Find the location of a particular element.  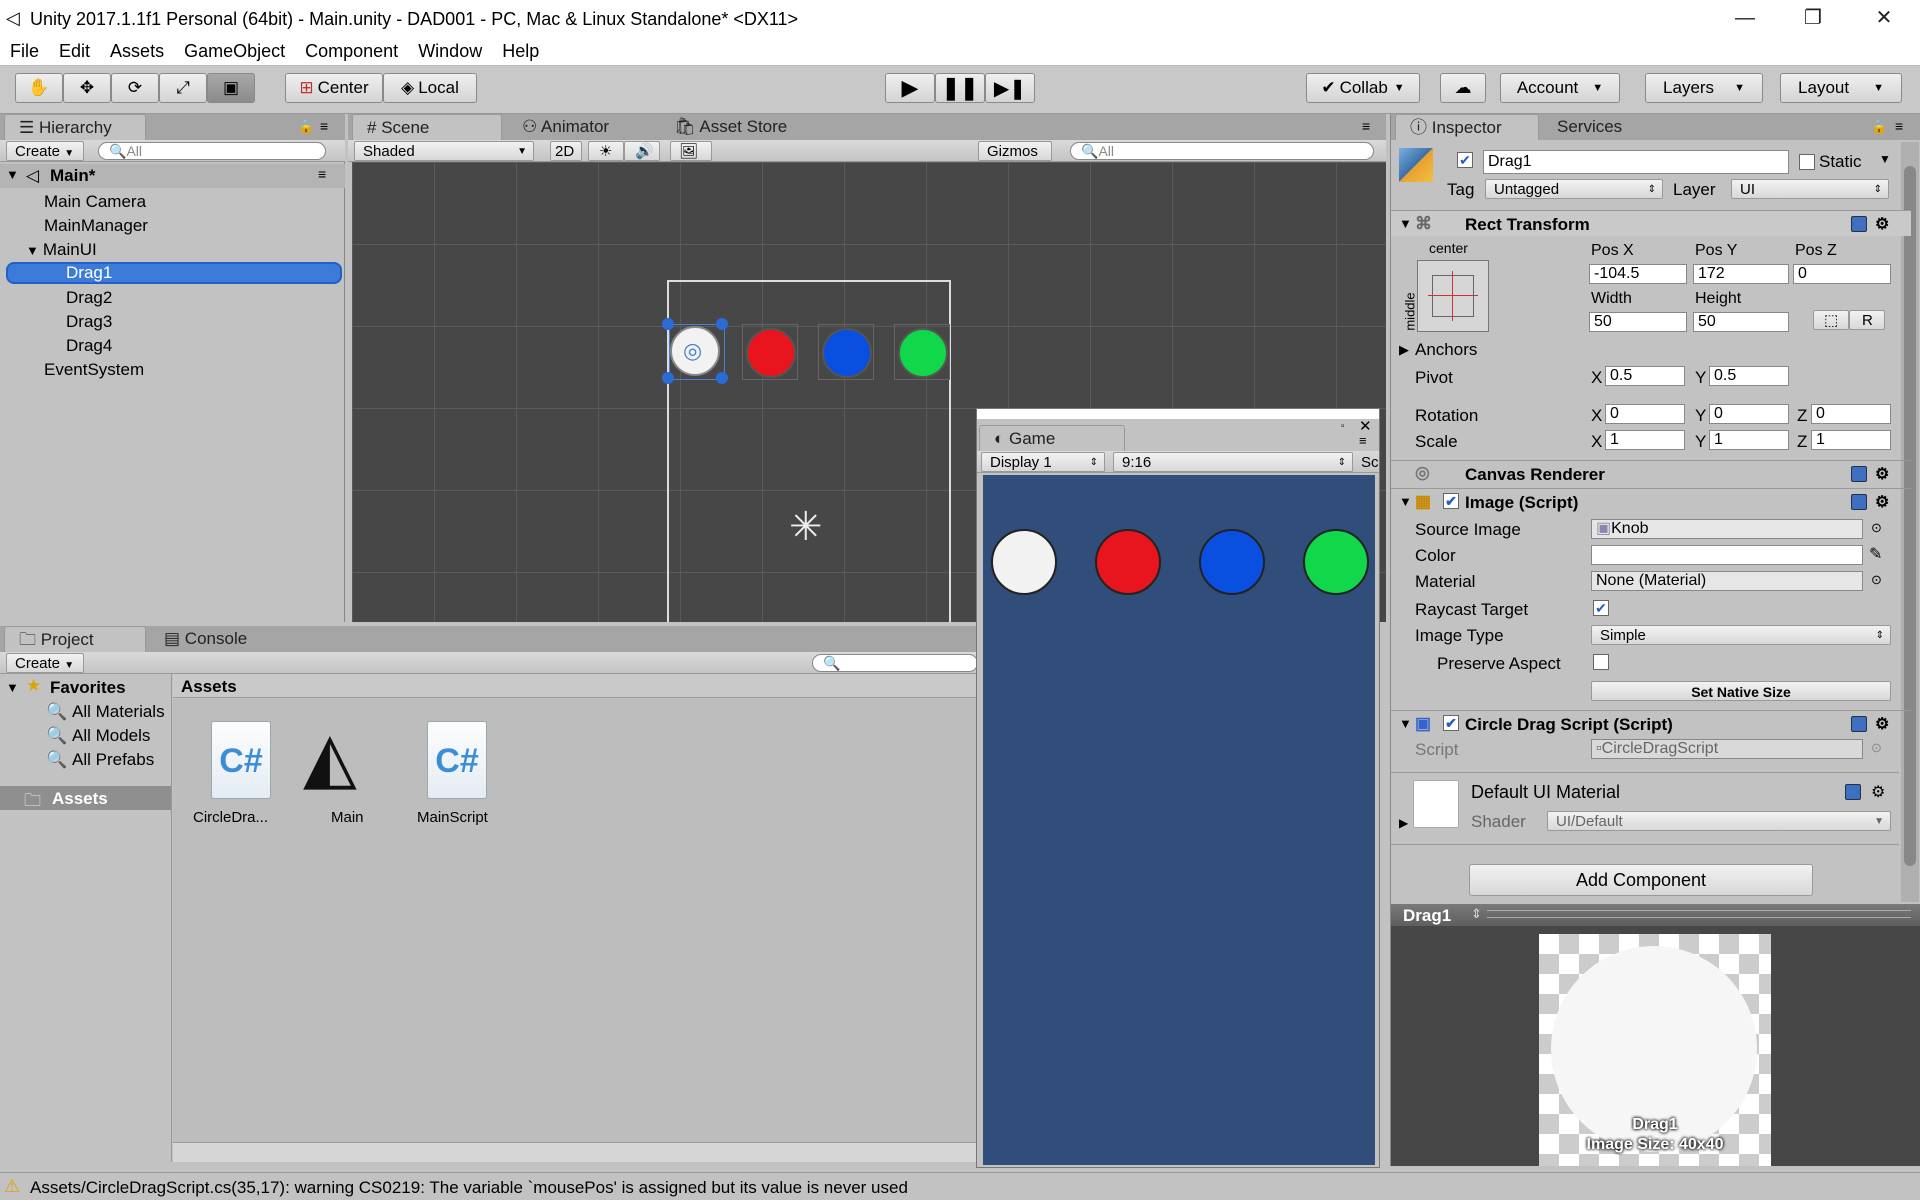

cloud-button: ☁ is located at coordinates (1463, 88).